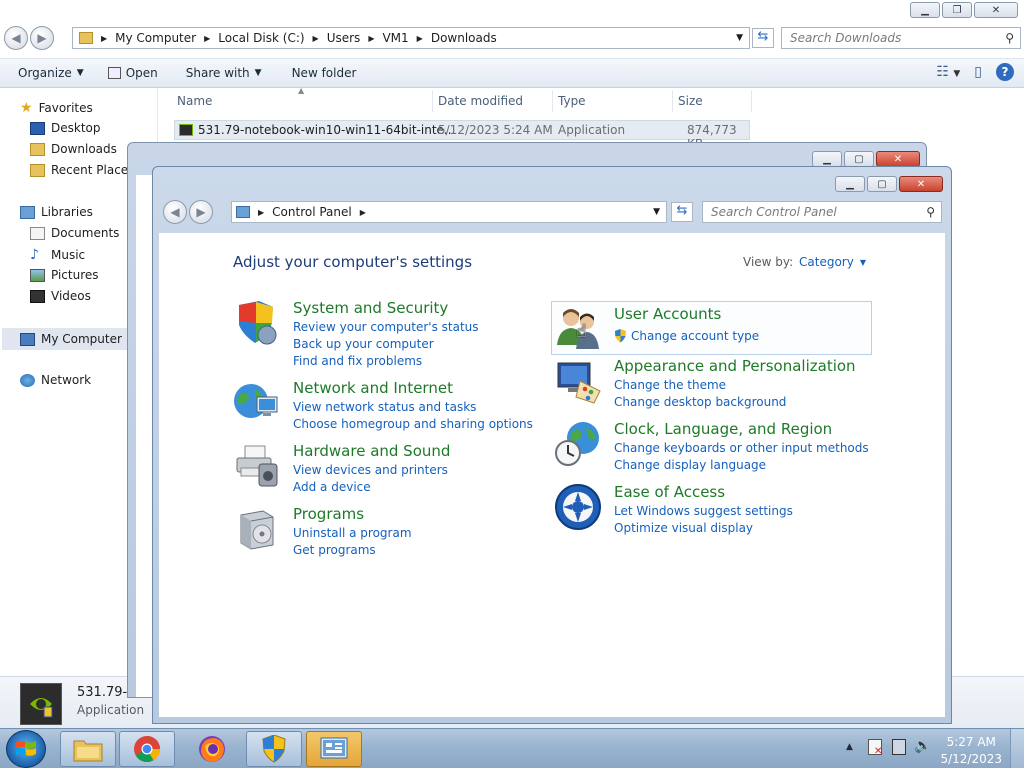  Describe the element at coordinates (670, 385) in the screenshot. I see `link-change-theme: Change the theme` at that location.